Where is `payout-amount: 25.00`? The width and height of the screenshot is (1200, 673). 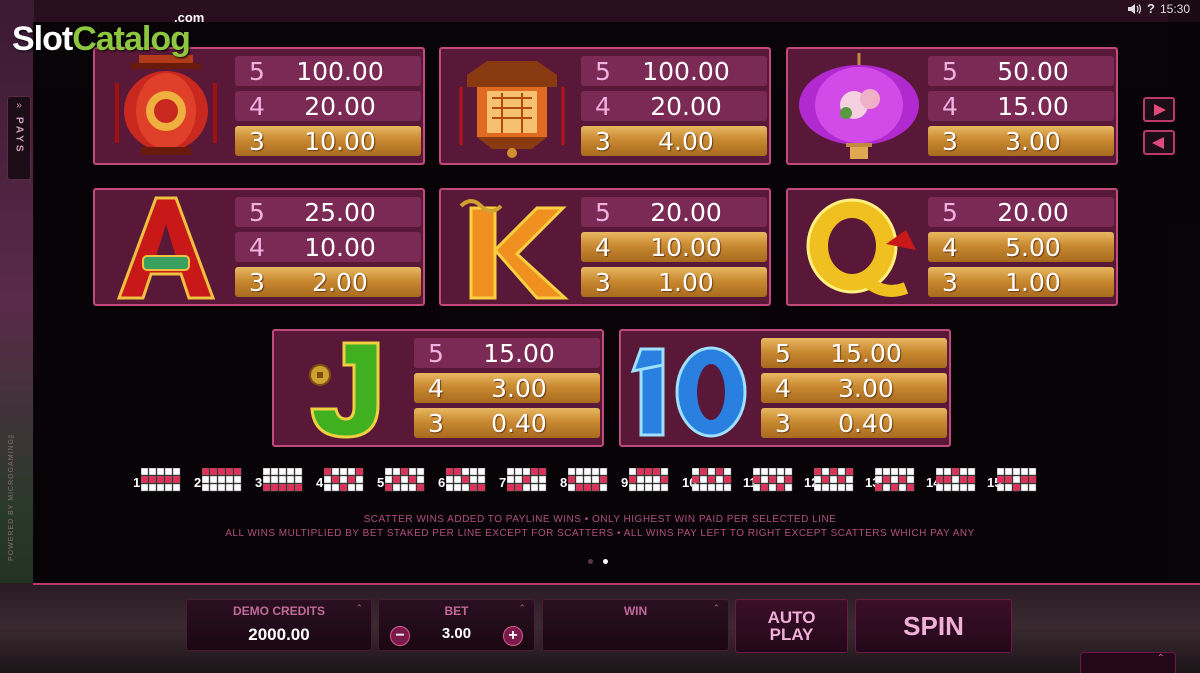
payout-amount: 25.00 is located at coordinates (340, 212).